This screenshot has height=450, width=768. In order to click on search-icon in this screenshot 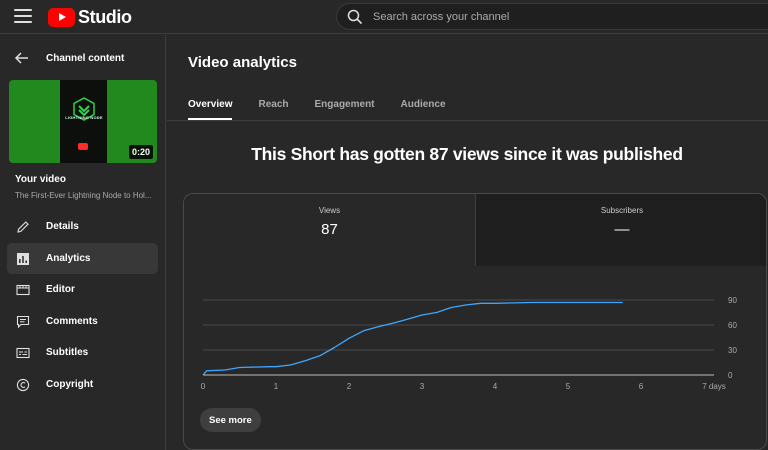, I will do `click(355, 16)`.